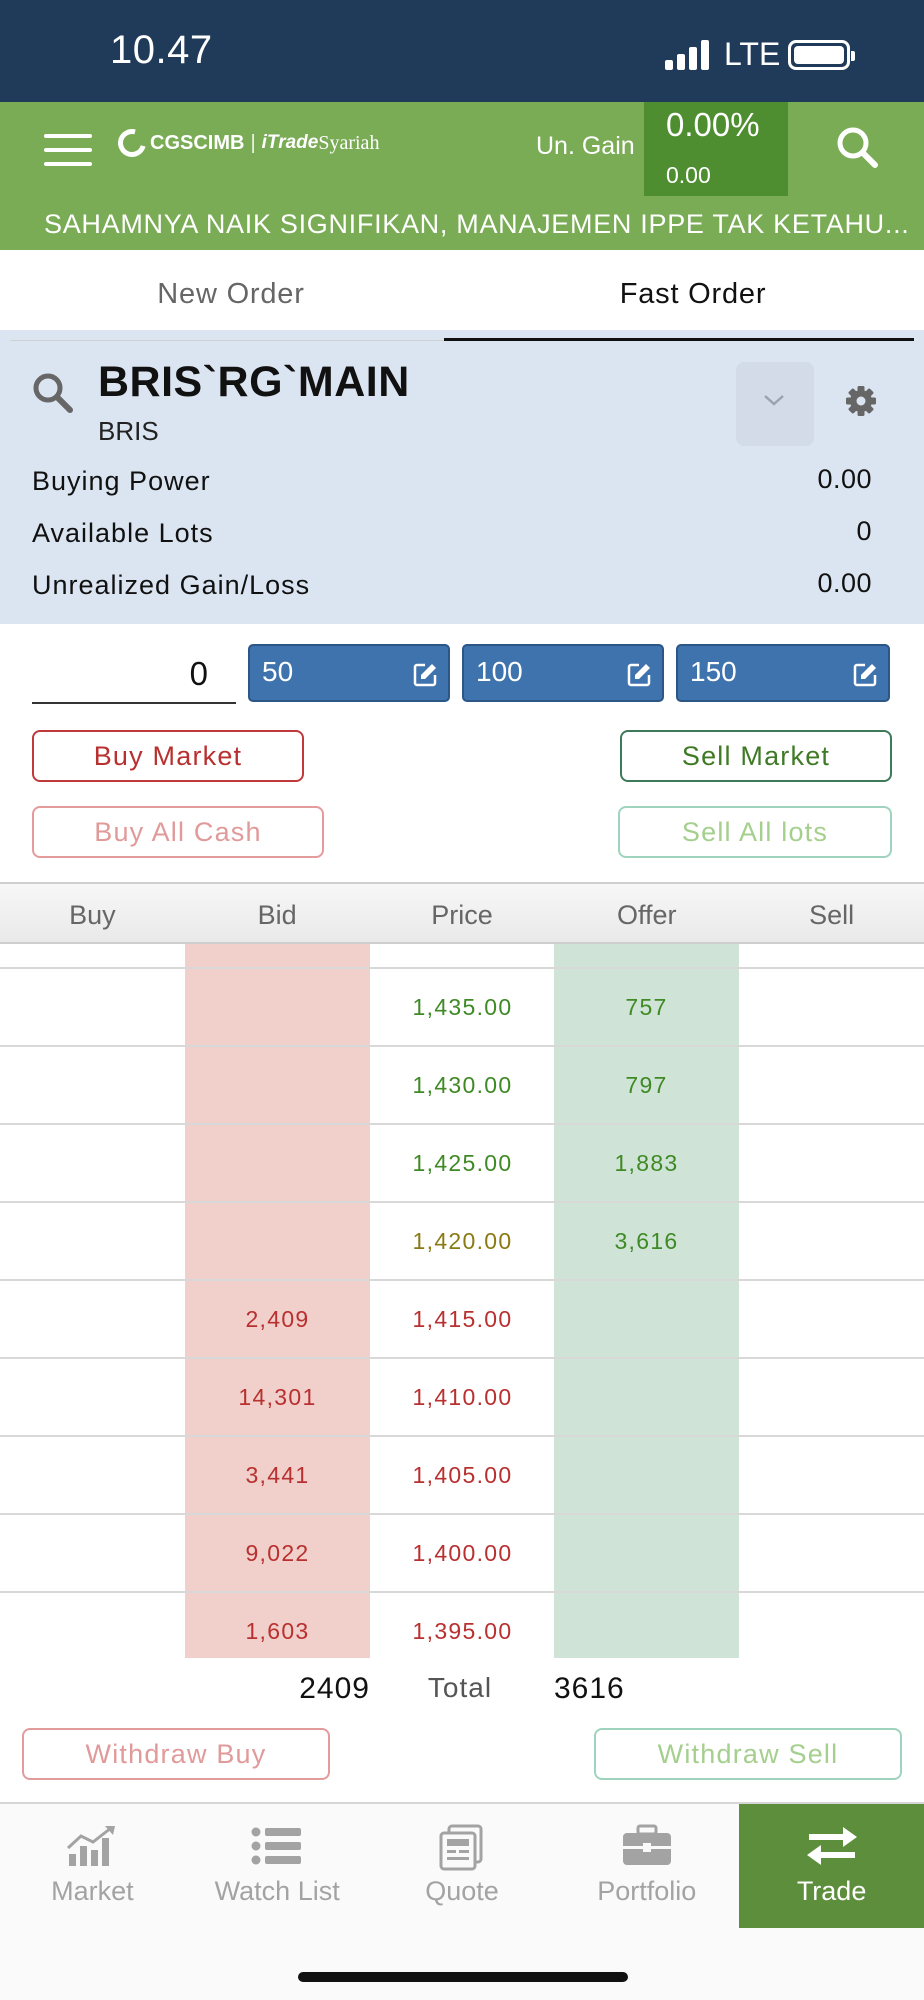 The width and height of the screenshot is (924, 2000). Describe the element at coordinates (349, 673) in the screenshot. I see `preset-qty-button: 50` at that location.